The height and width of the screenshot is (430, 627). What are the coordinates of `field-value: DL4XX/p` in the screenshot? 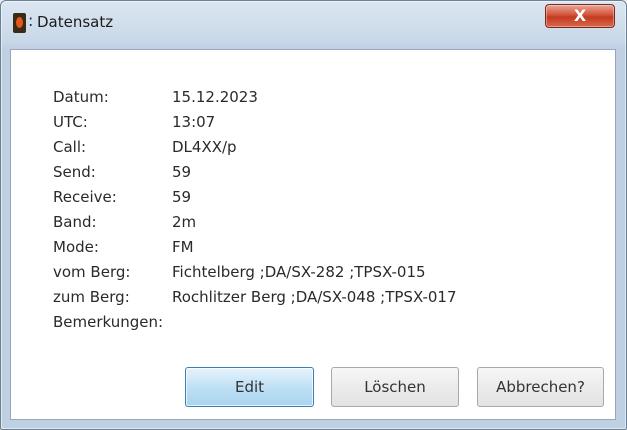 It's located at (204, 147).